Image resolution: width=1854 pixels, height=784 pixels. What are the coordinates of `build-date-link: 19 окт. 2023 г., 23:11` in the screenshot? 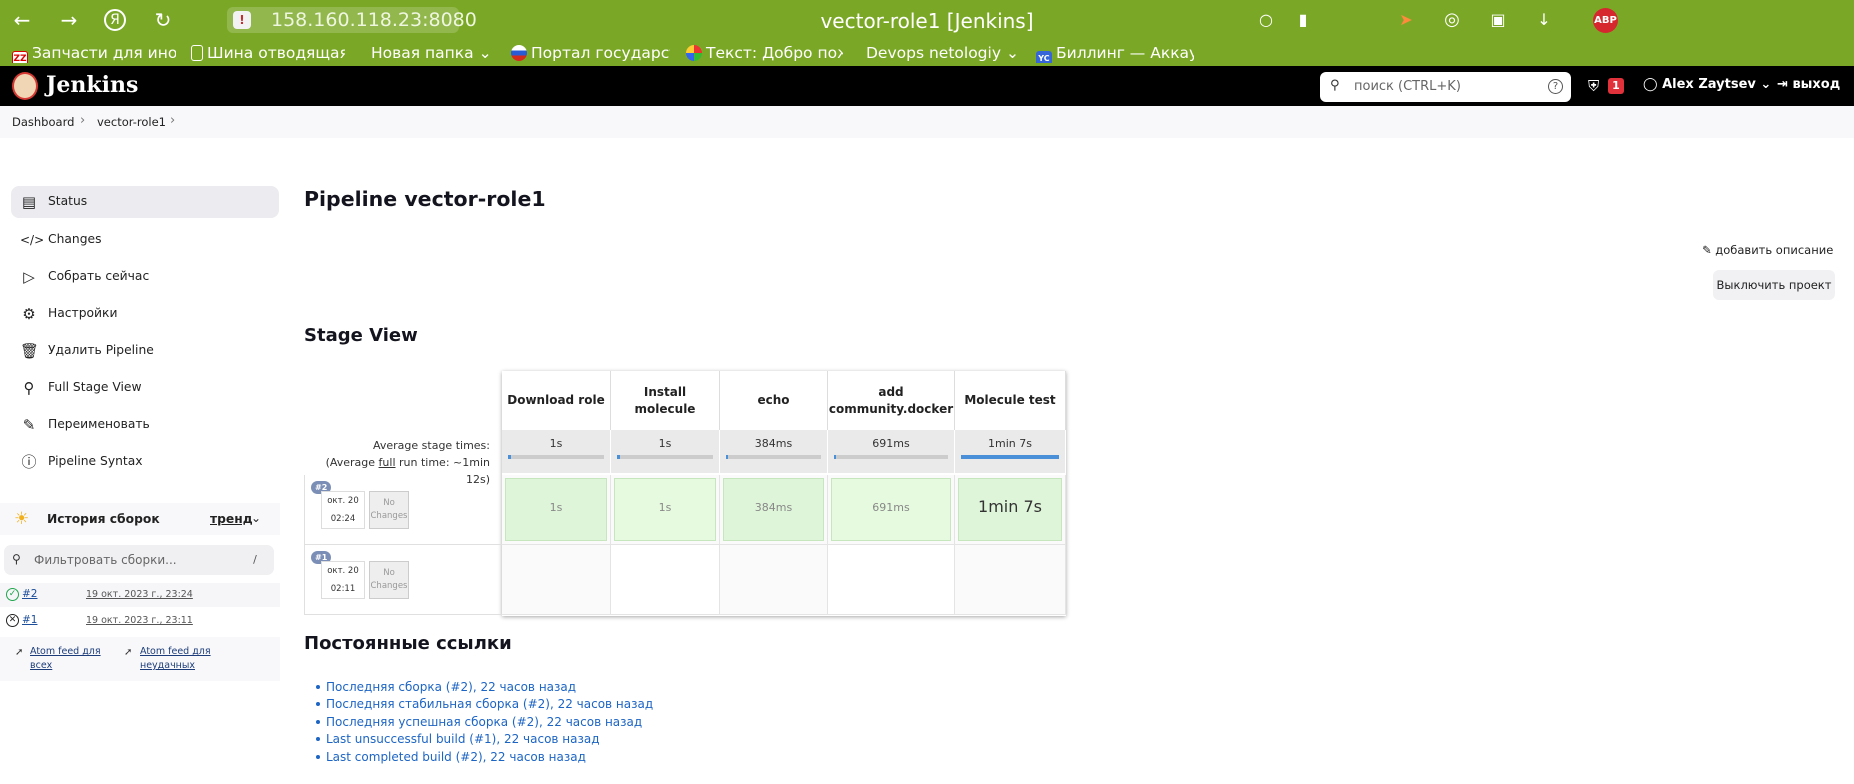 It's located at (139, 620).